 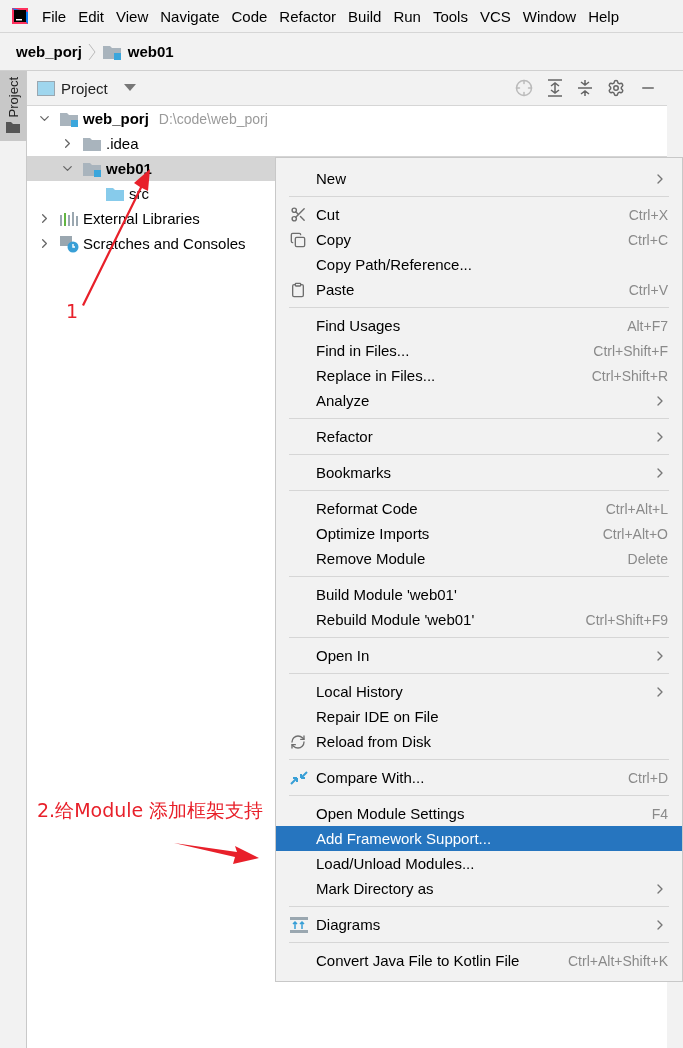 I want to click on panel-title: Project, so click(x=84, y=88).